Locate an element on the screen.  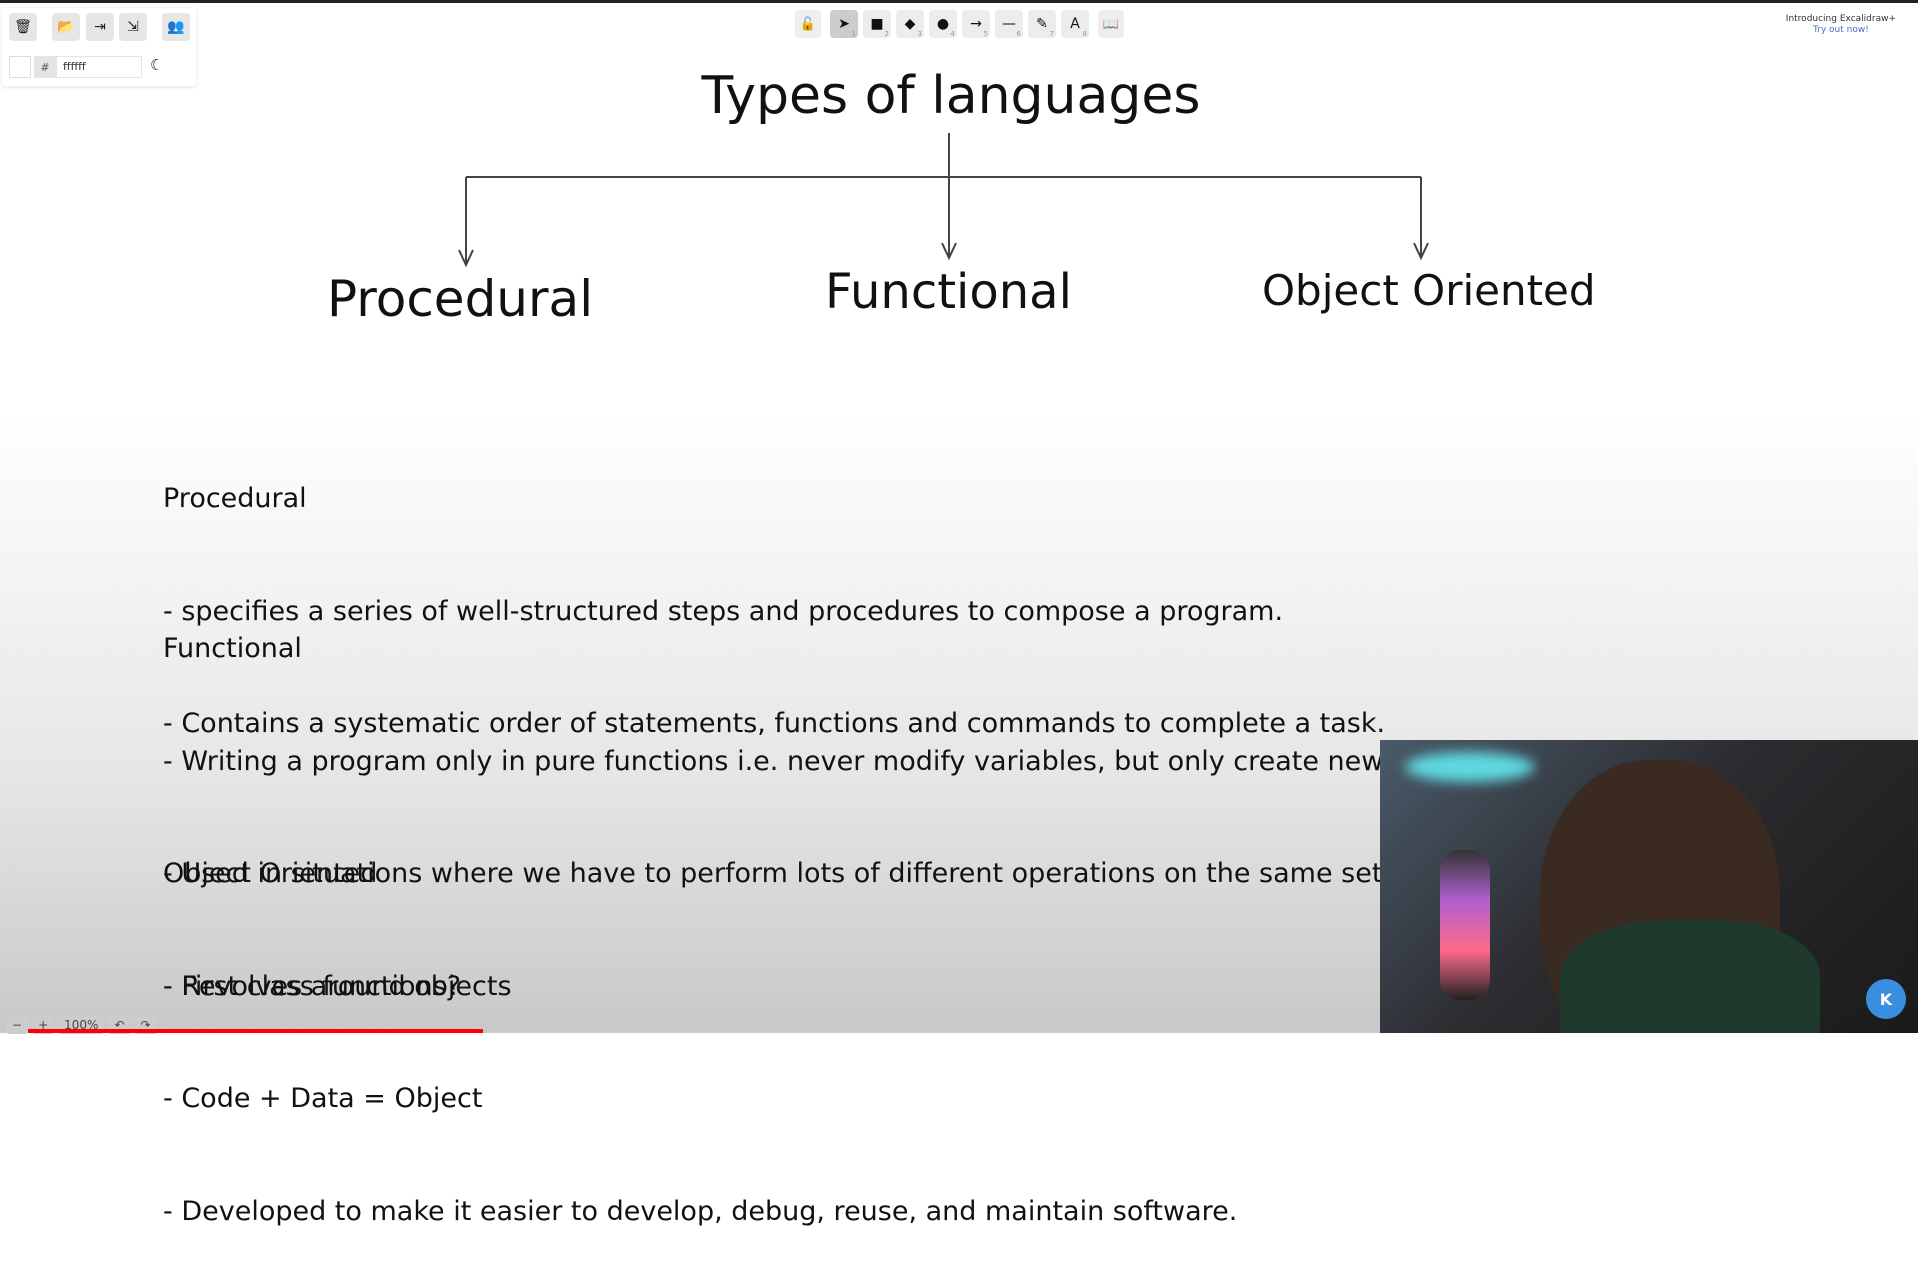
note-item: - Code + Data = Object is located at coordinates (323, 1098).